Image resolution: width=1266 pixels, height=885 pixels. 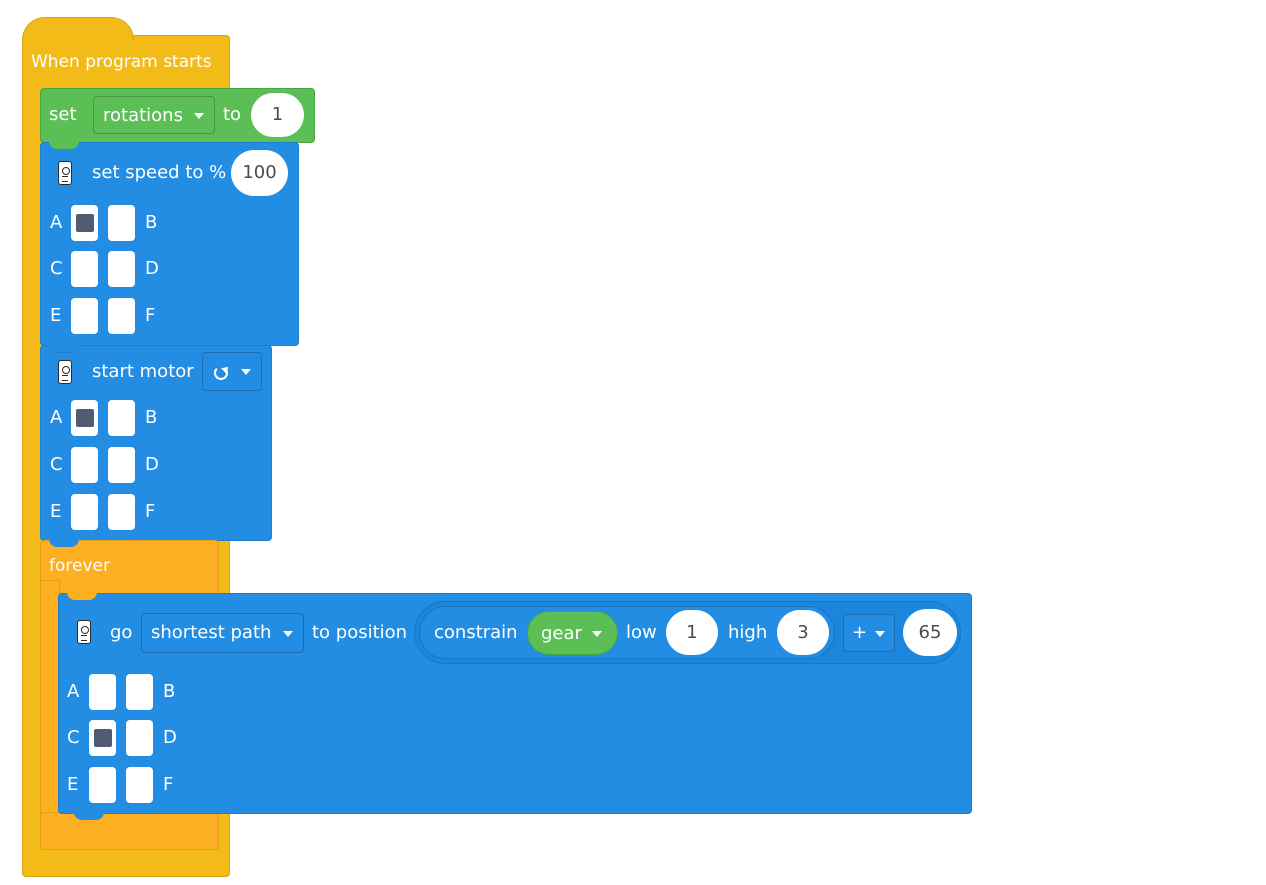 What do you see at coordinates (748, 632) in the screenshot?
I see `high-label: high` at bounding box center [748, 632].